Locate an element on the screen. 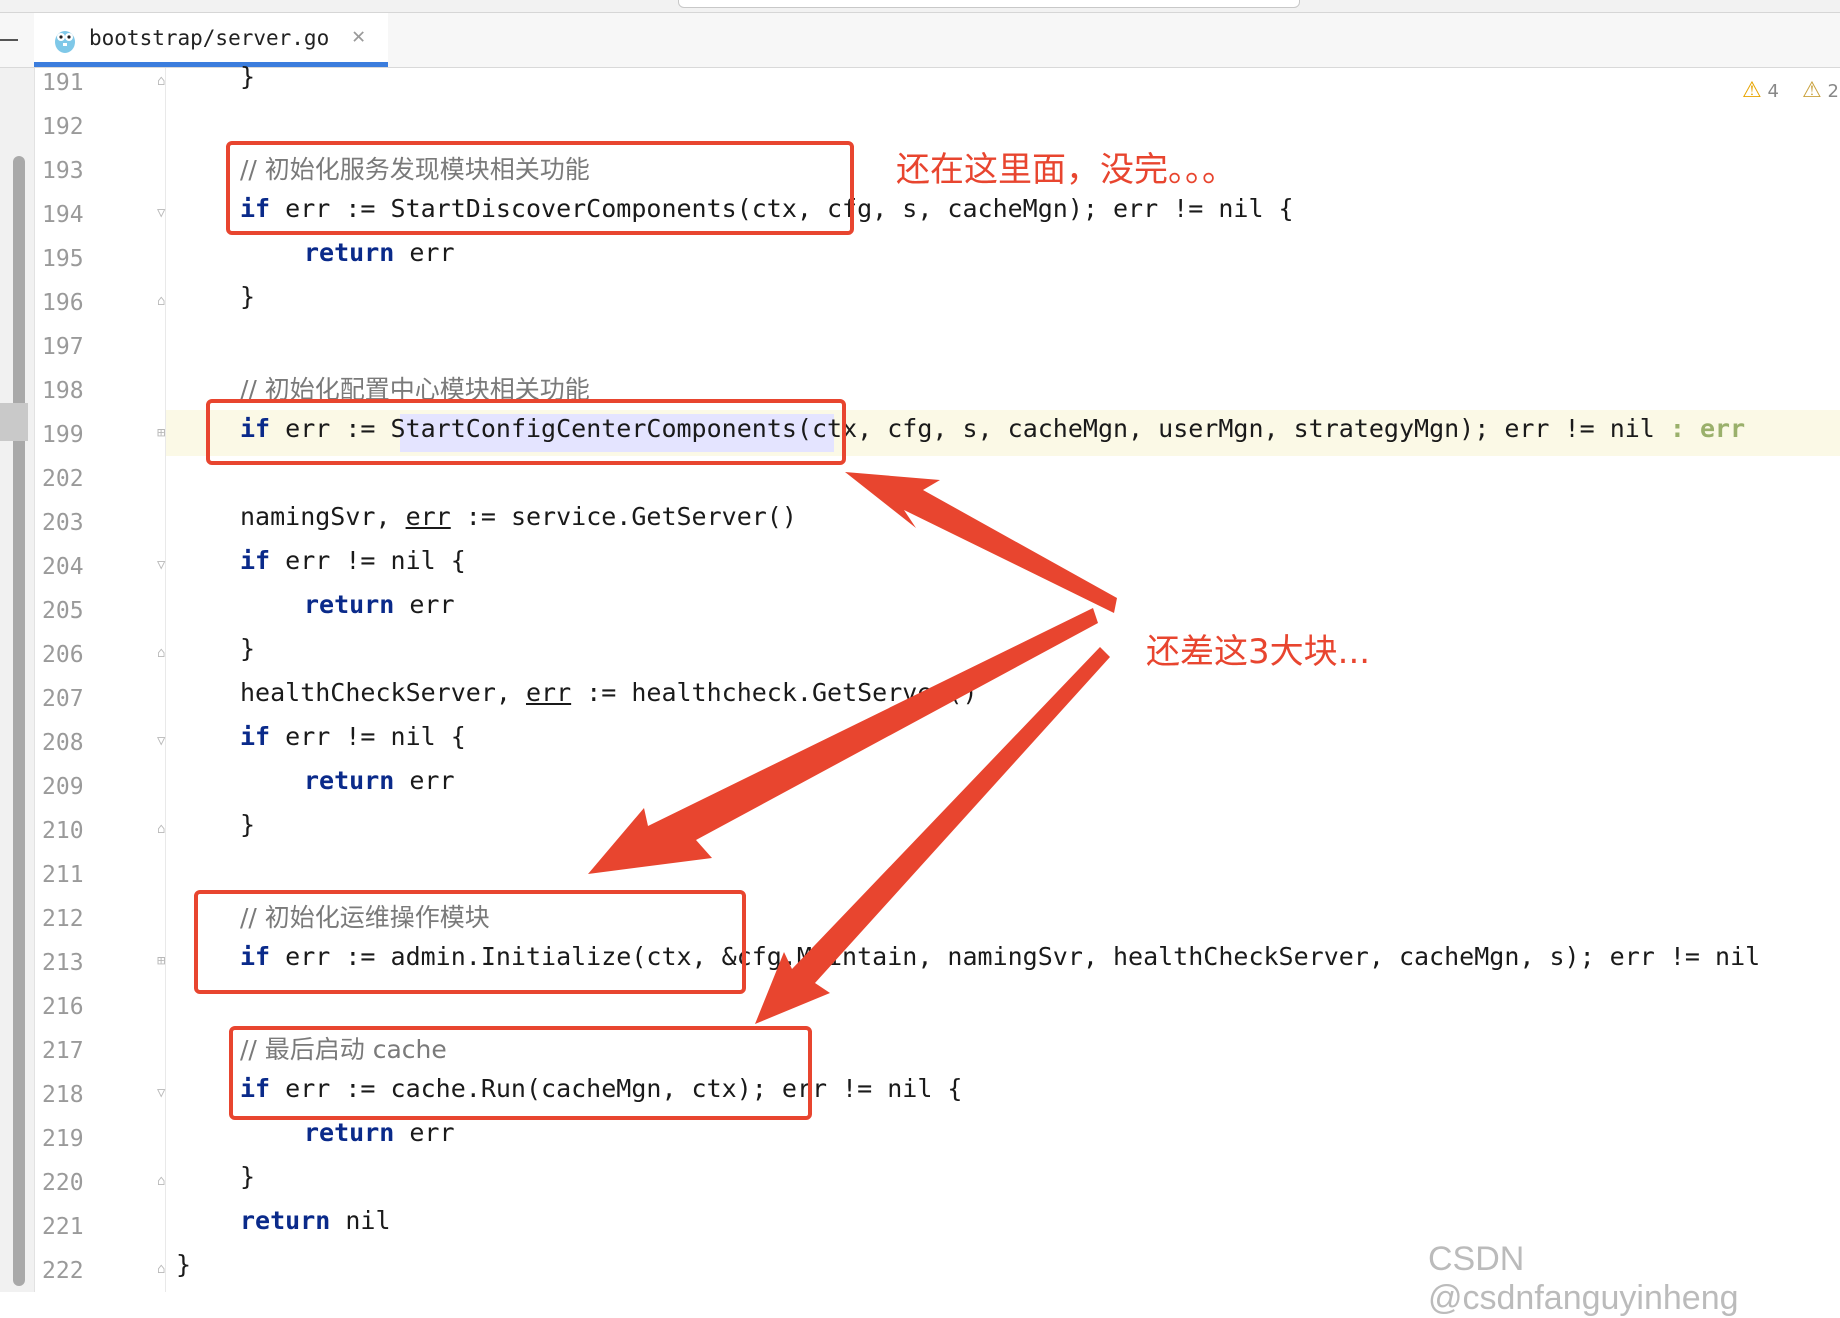  line-number: 212 is located at coordinates (67, 919).